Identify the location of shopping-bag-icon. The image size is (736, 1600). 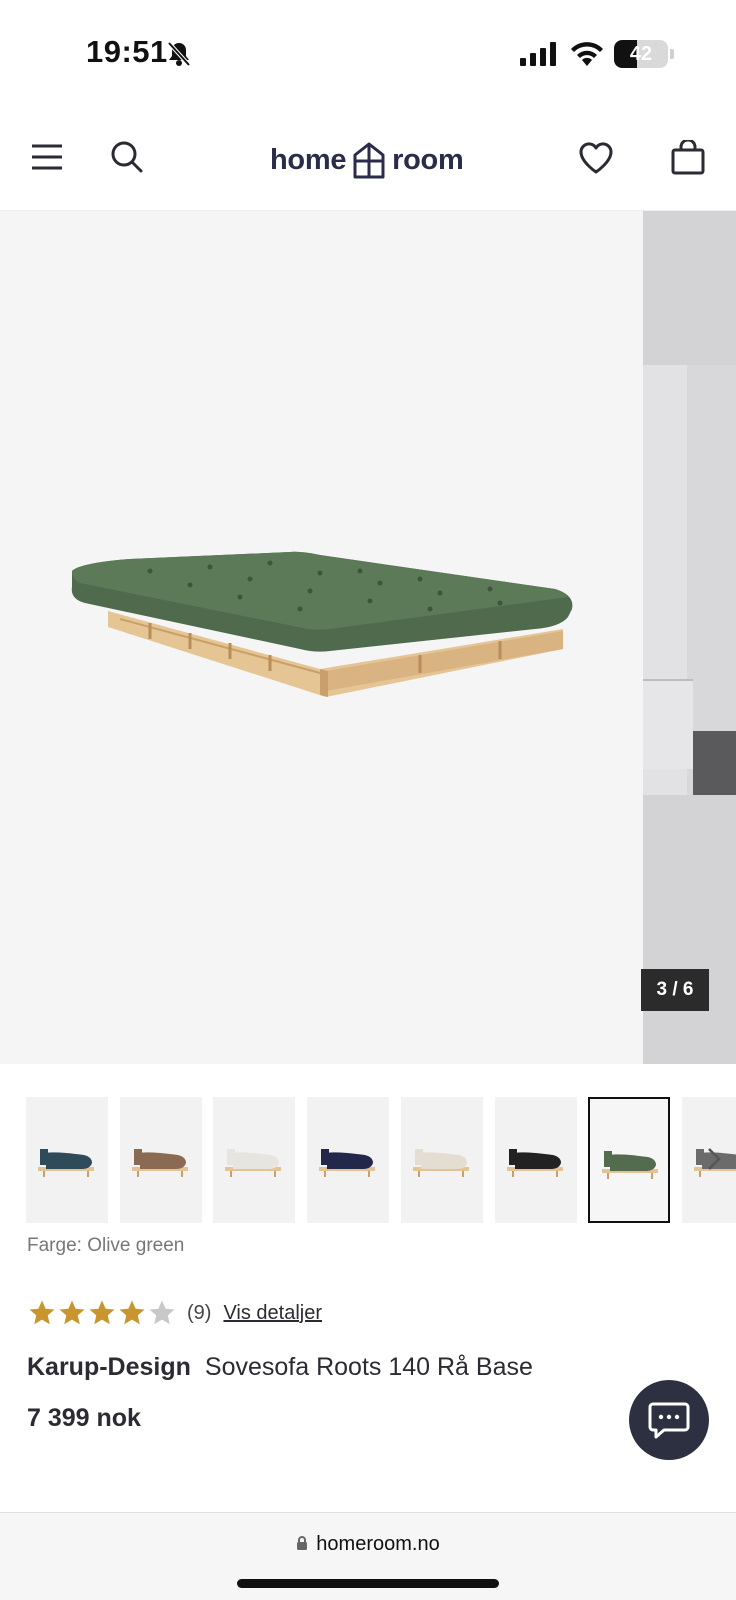
(688, 157).